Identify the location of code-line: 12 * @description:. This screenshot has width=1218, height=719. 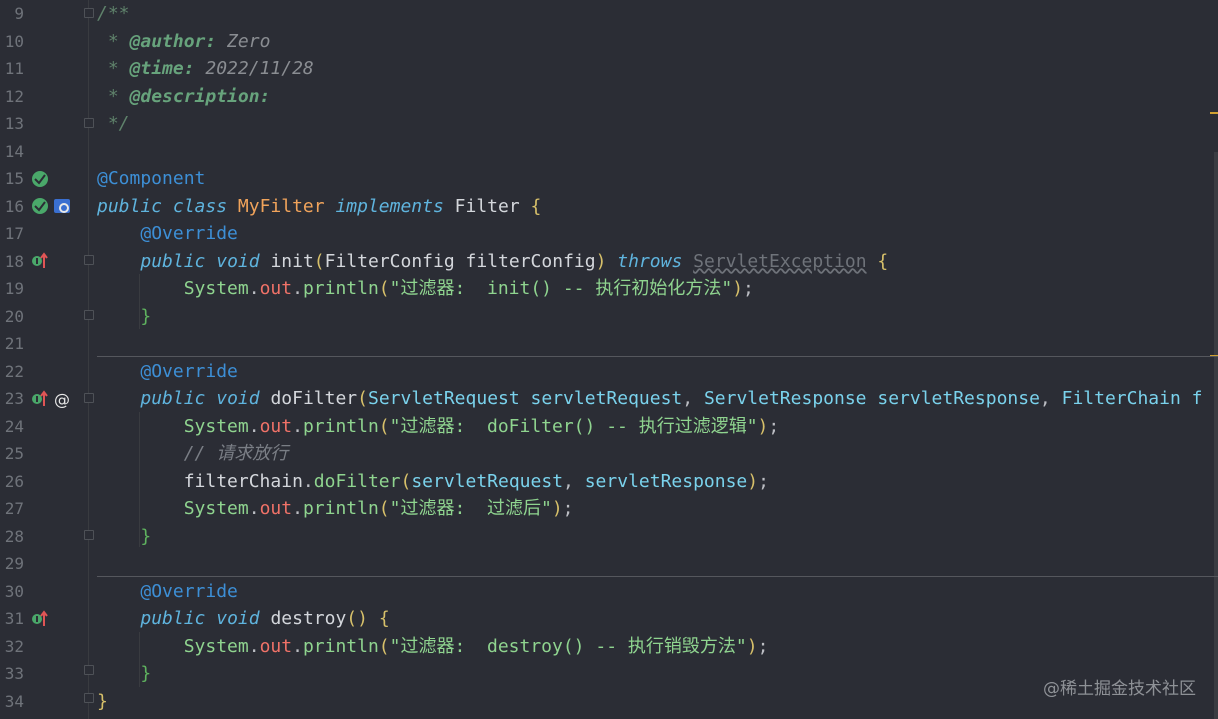
(609, 97).